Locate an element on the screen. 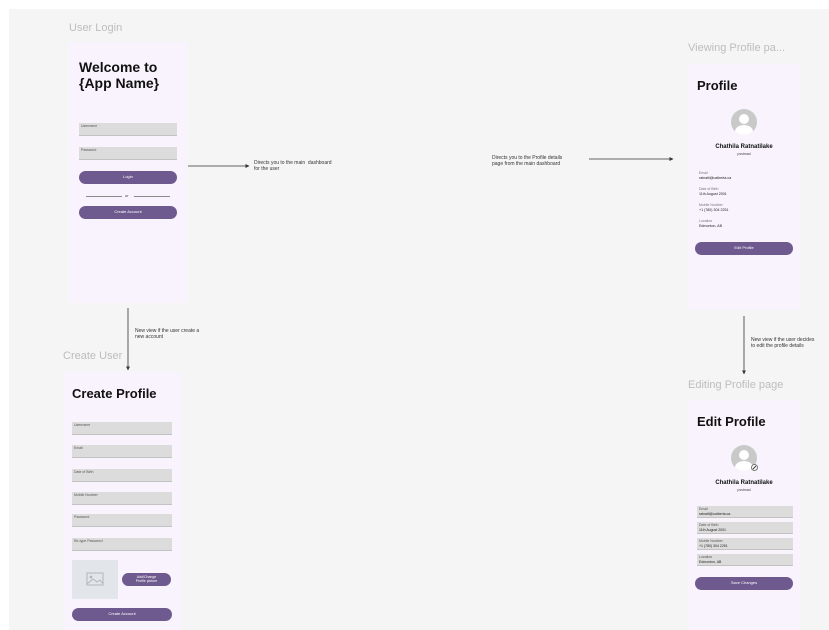 This screenshot has height=630, width=829. profile-role: psstmad is located at coordinates (744, 154).